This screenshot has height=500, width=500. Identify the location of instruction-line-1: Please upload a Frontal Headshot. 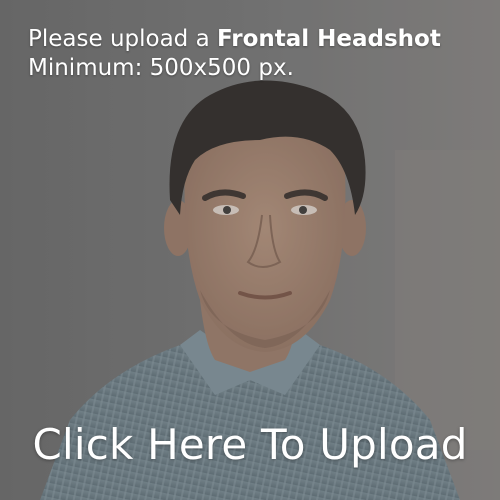
(234, 39).